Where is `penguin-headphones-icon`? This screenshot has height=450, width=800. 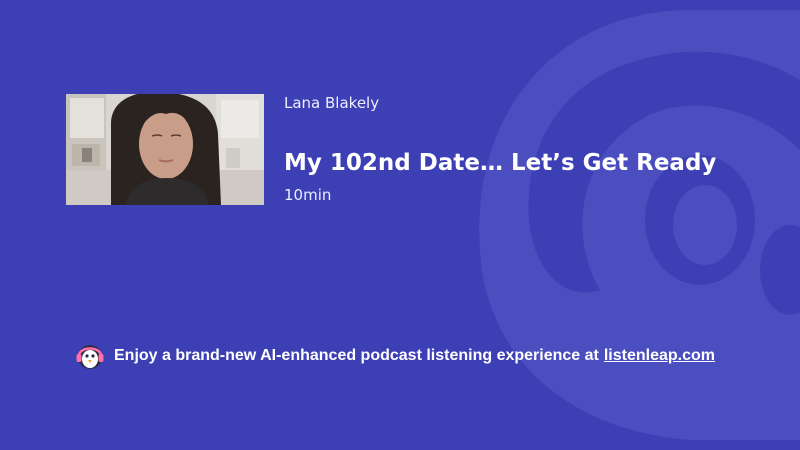 penguin-headphones-icon is located at coordinates (90, 357).